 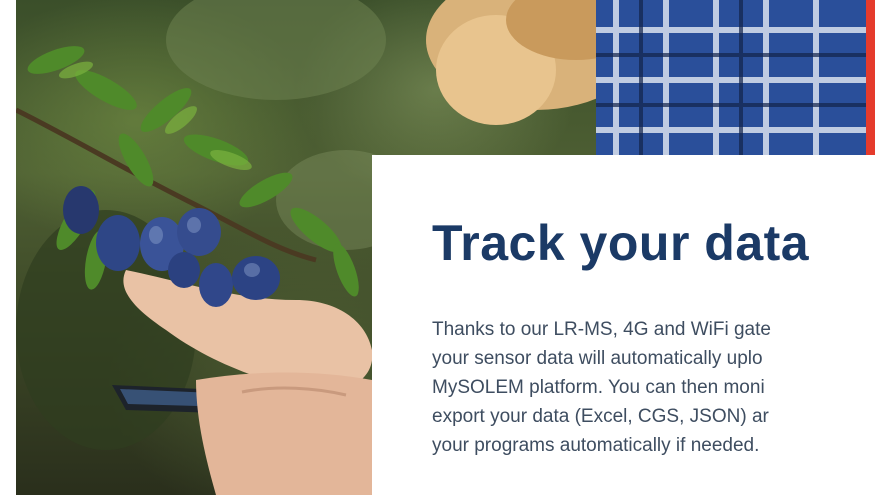 What do you see at coordinates (597, 358) in the screenshot?
I see `description-line: your sensor data will automatically uplo` at bounding box center [597, 358].